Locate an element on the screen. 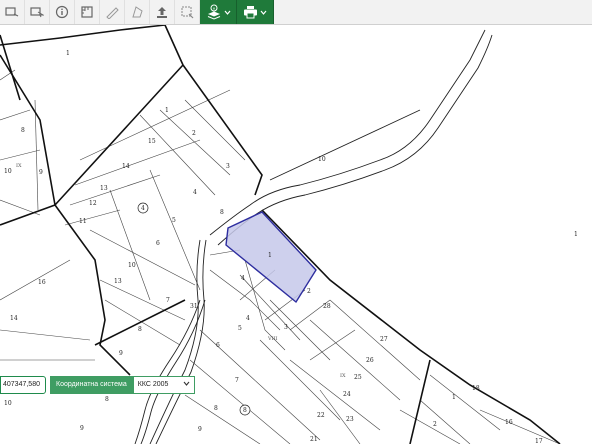 Image resolution: width=592 pixels, height=444 pixels. parcel-label: 25 is located at coordinates (358, 377).